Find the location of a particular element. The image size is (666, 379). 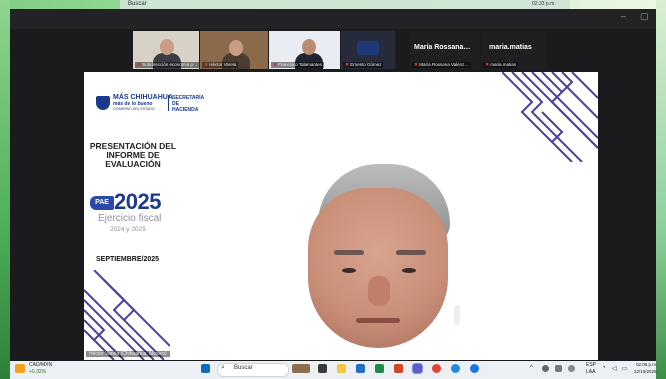

browser-icon is located at coordinates (474, 368).